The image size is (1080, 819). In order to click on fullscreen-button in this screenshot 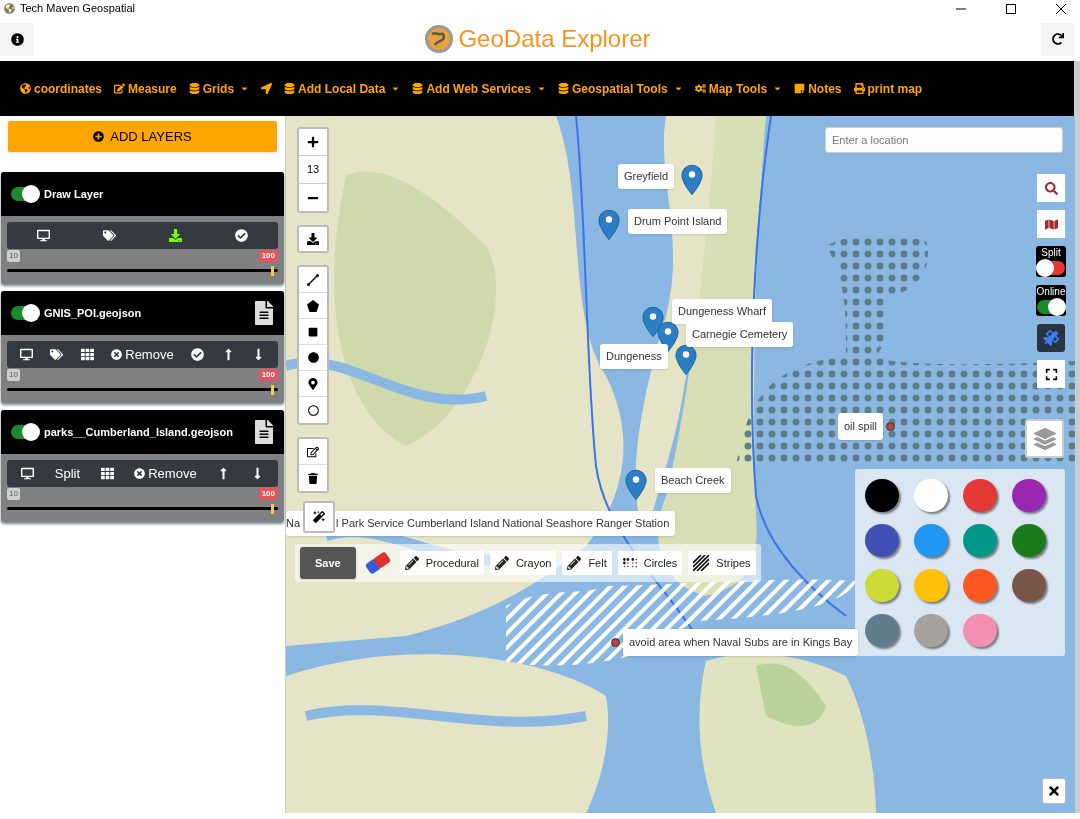, I will do `click(1051, 374)`.